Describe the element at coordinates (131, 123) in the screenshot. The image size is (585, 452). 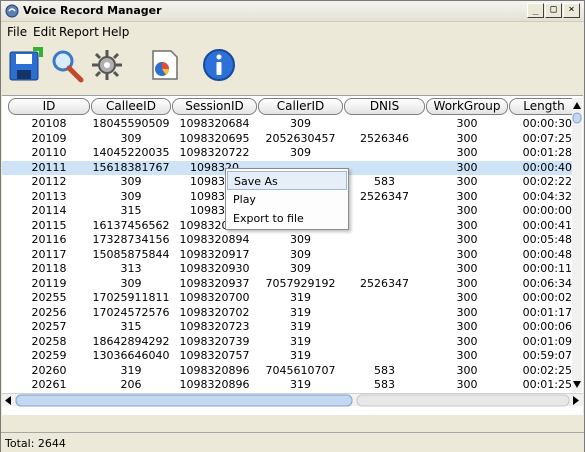
I see `table-cell-calleeid: 18045590509` at that location.